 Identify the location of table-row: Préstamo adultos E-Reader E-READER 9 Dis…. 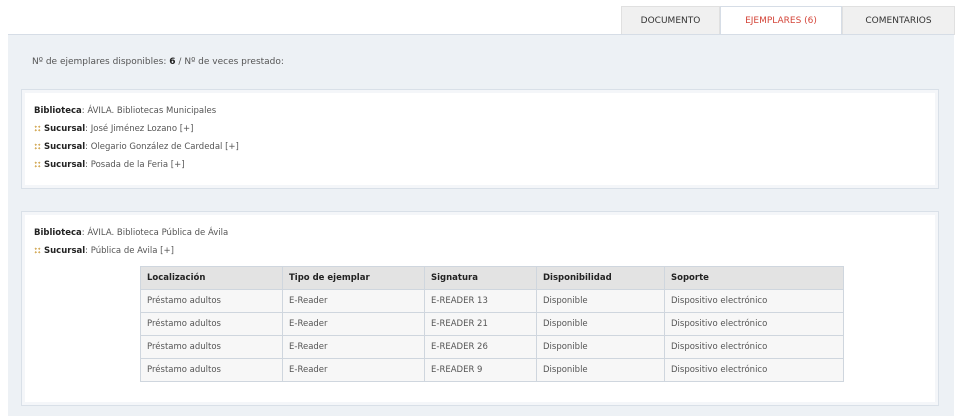
(492, 370).